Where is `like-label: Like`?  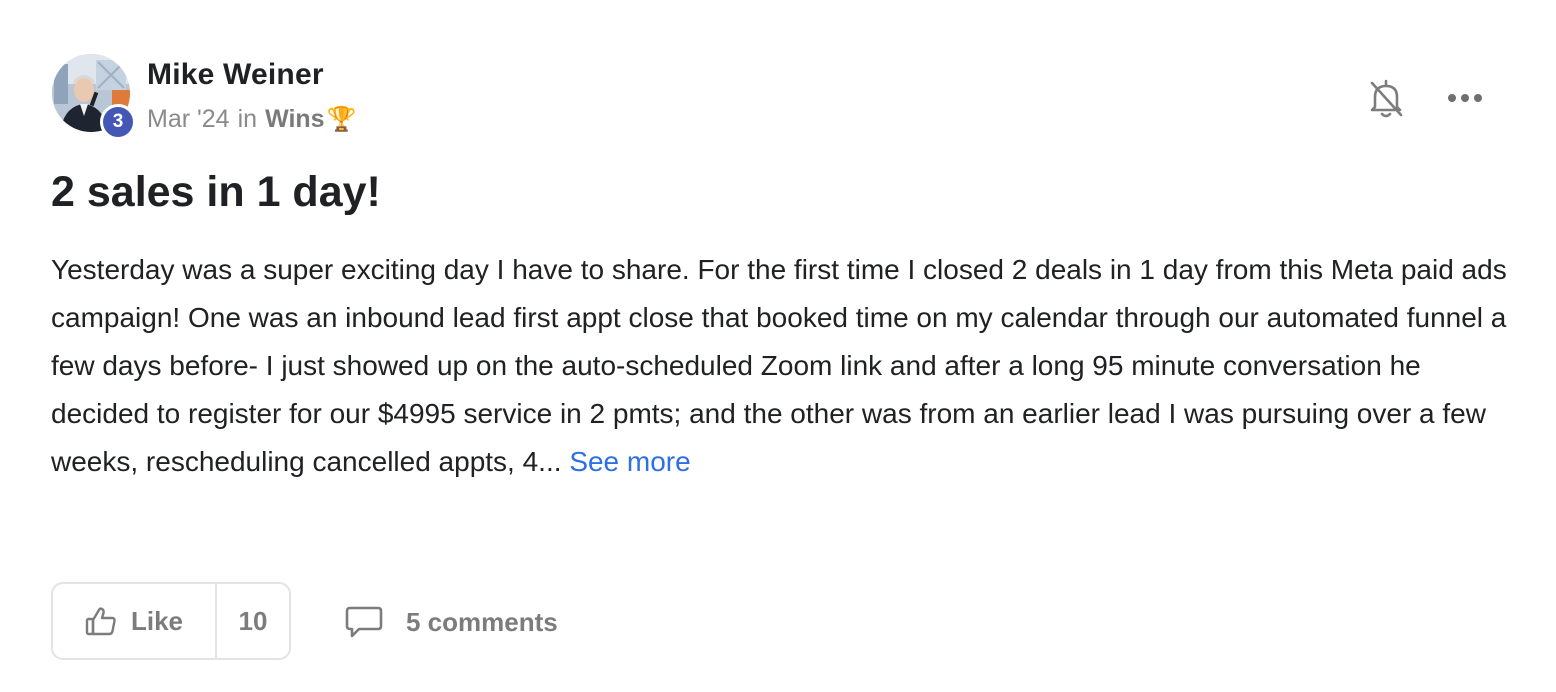 like-label: Like is located at coordinates (157, 620).